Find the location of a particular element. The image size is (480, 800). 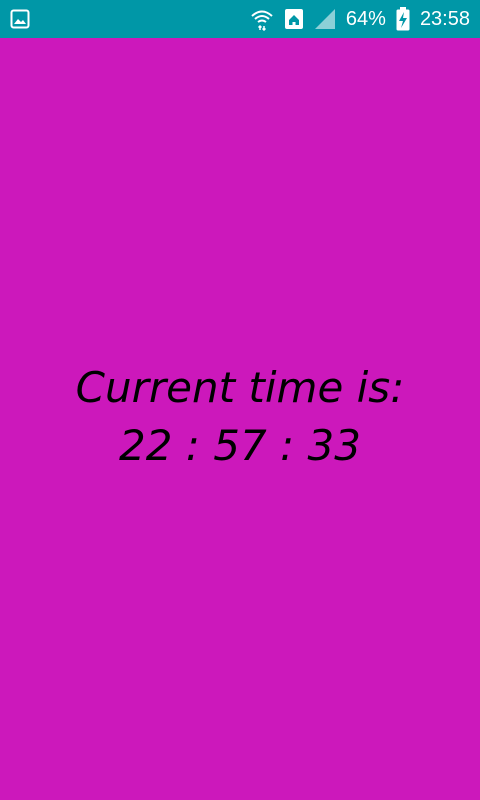

current-time-label: Current time is: is located at coordinates (240, 387).